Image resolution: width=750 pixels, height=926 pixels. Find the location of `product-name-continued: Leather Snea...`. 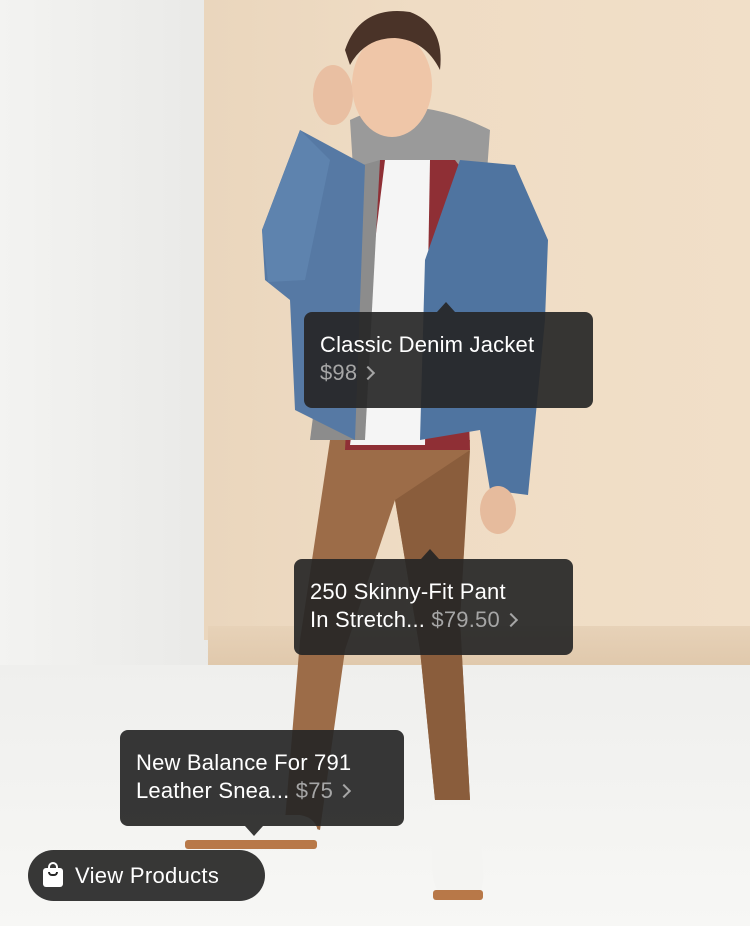

product-name-continued: Leather Snea... is located at coordinates (213, 790).